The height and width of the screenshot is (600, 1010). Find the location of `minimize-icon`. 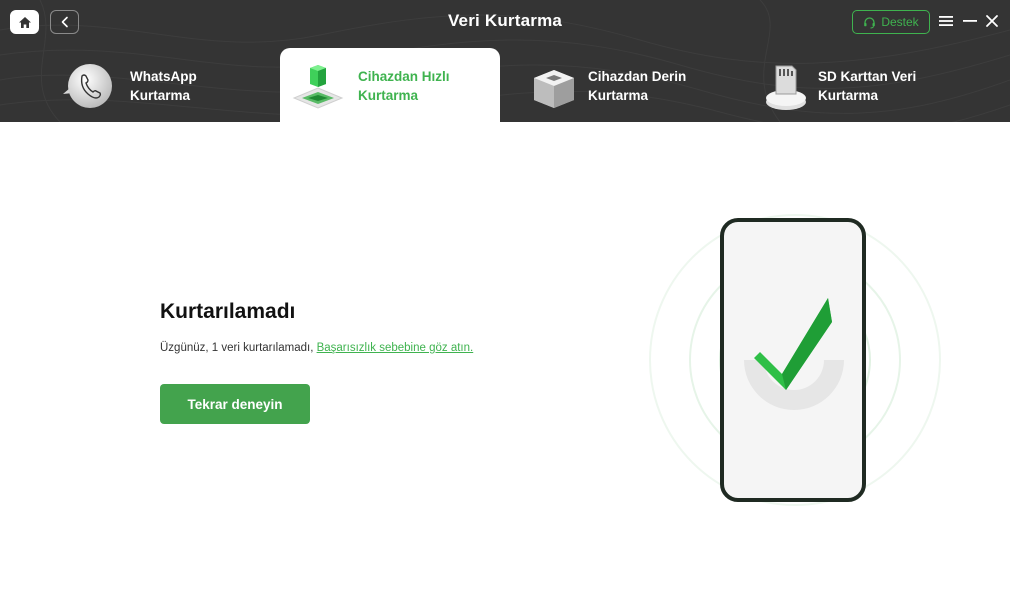

minimize-icon is located at coordinates (970, 21).